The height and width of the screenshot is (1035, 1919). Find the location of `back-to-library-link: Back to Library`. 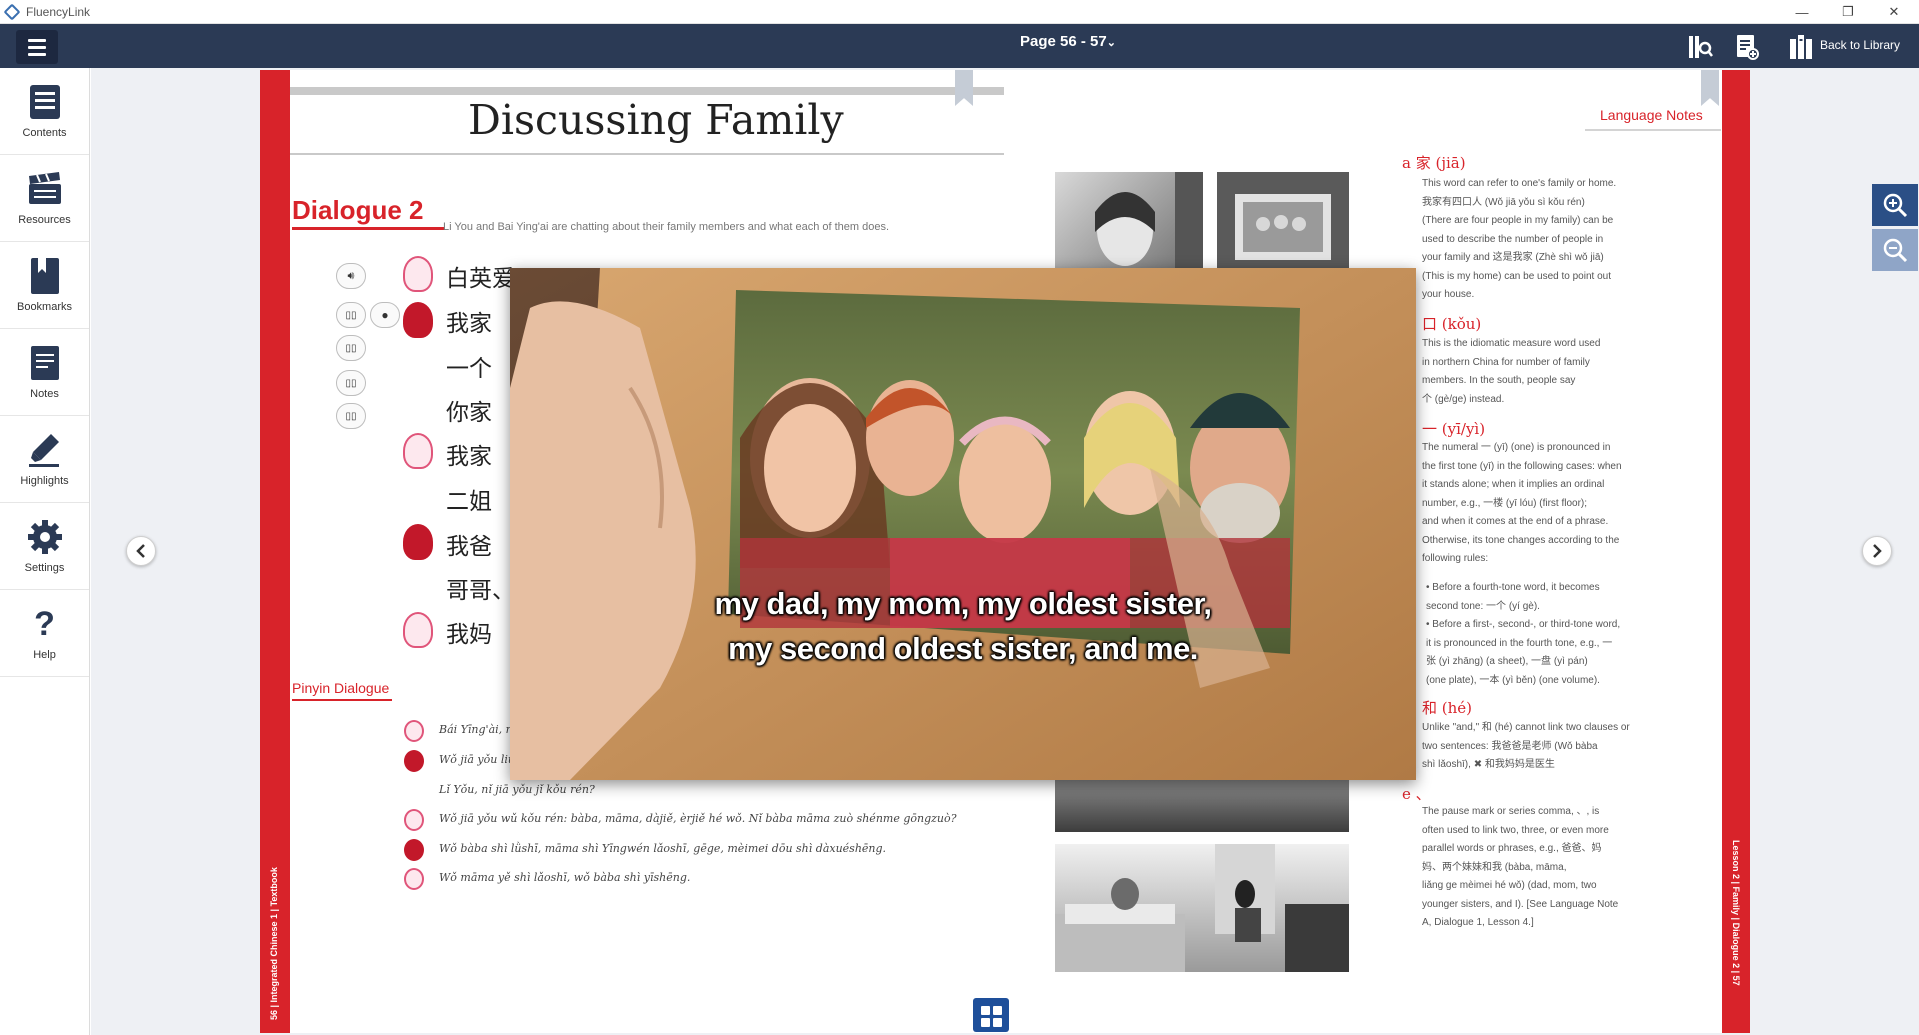

back-to-library-link: Back to Library is located at coordinates (1860, 45).